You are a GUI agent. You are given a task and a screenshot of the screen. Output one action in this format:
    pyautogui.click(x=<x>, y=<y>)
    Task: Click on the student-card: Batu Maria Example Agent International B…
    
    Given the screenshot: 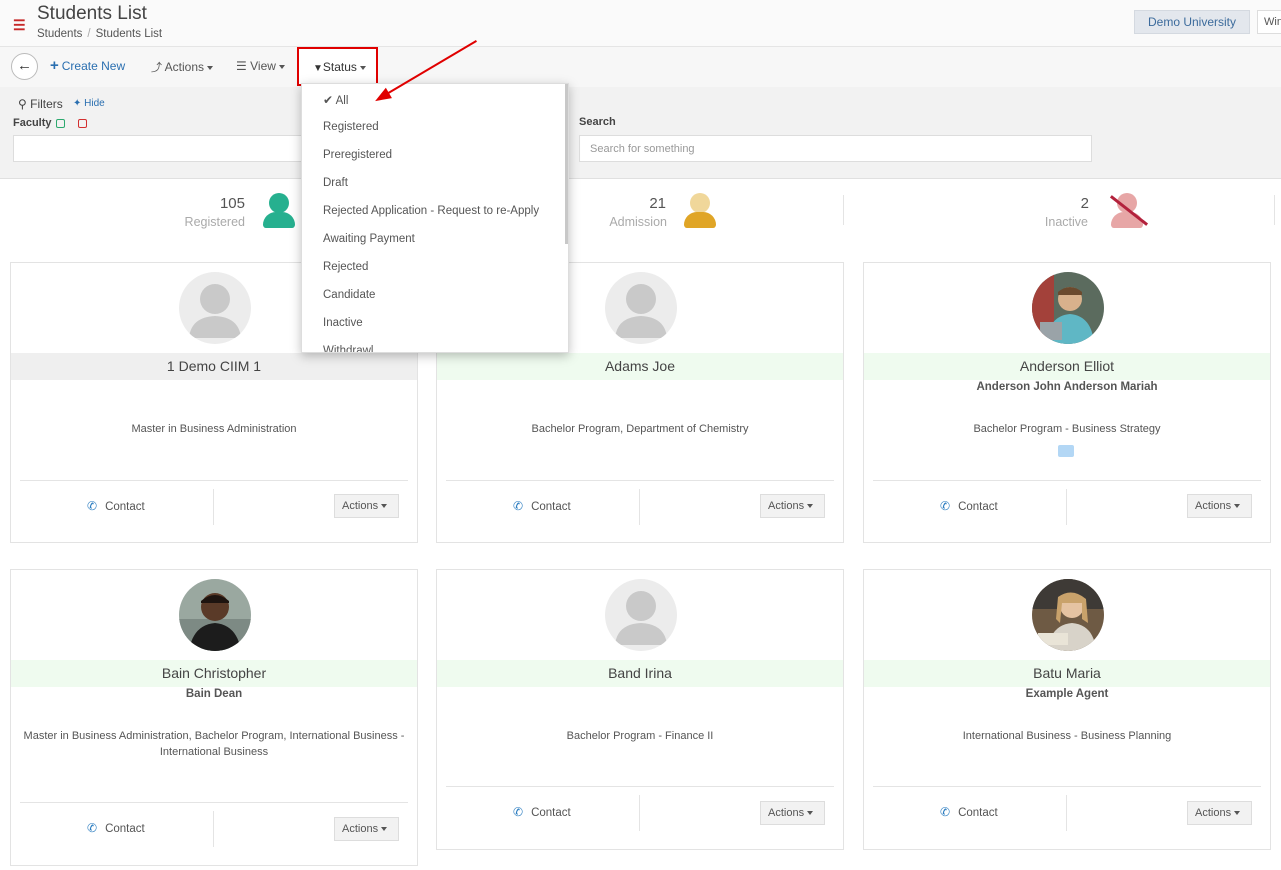 What is the action you would take?
    pyautogui.click(x=1067, y=709)
    